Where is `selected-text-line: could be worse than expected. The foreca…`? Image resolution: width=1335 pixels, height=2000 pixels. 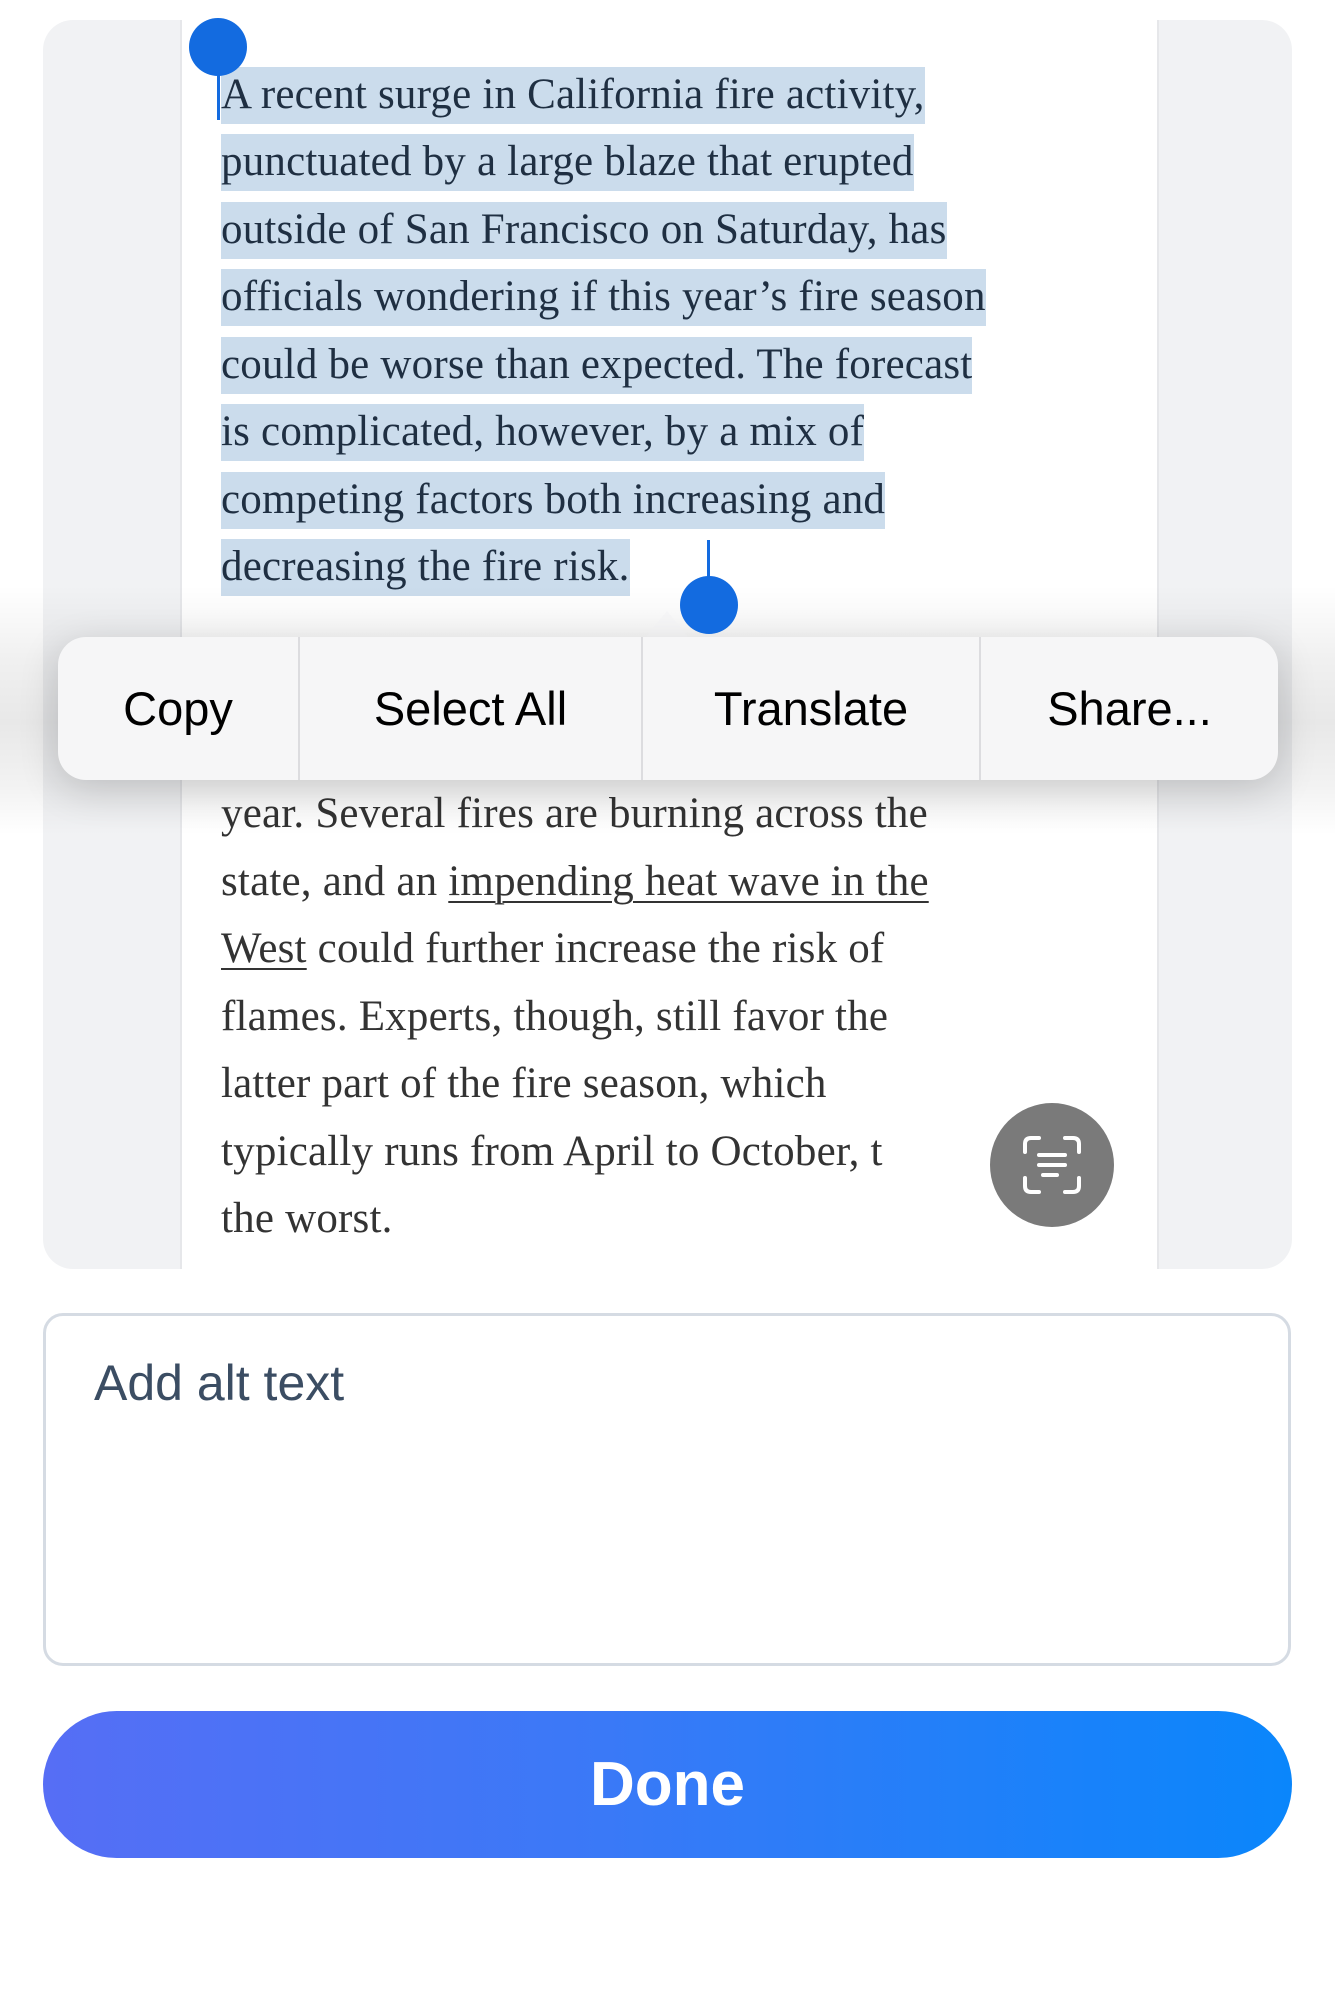
selected-text-line: could be worse than expected. The foreca… is located at coordinates (597, 365).